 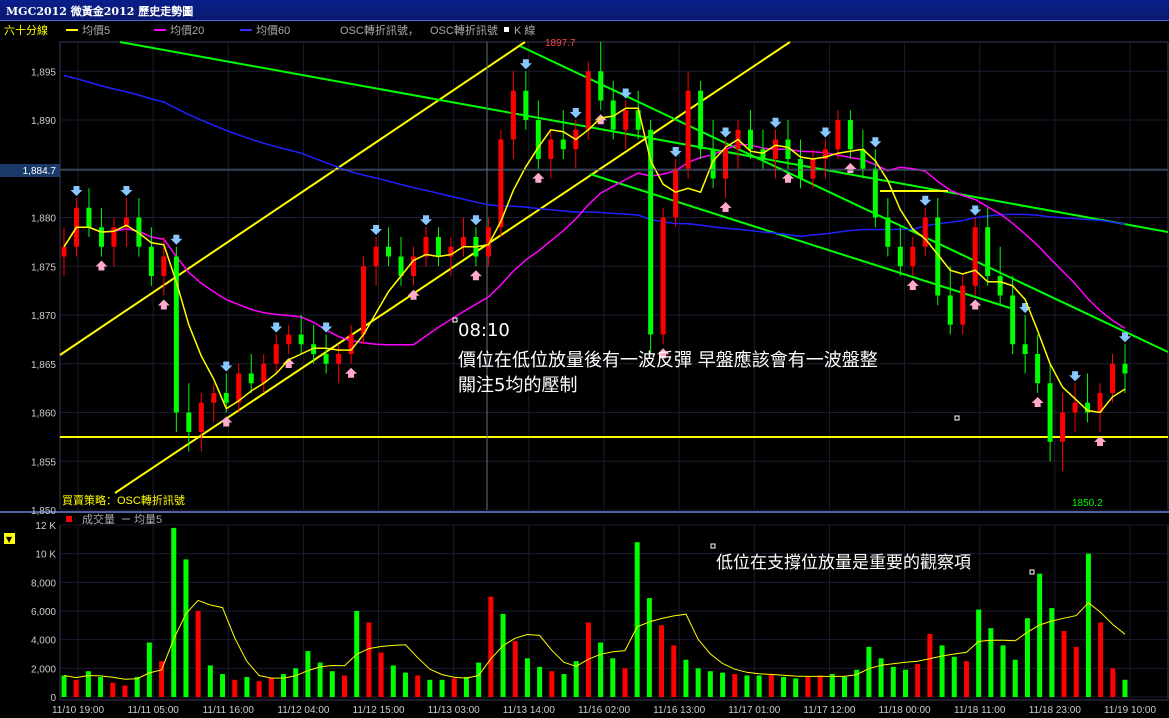 What do you see at coordinates (484, 330) in the screenshot?
I see `annotation-time: 08:10` at bounding box center [484, 330].